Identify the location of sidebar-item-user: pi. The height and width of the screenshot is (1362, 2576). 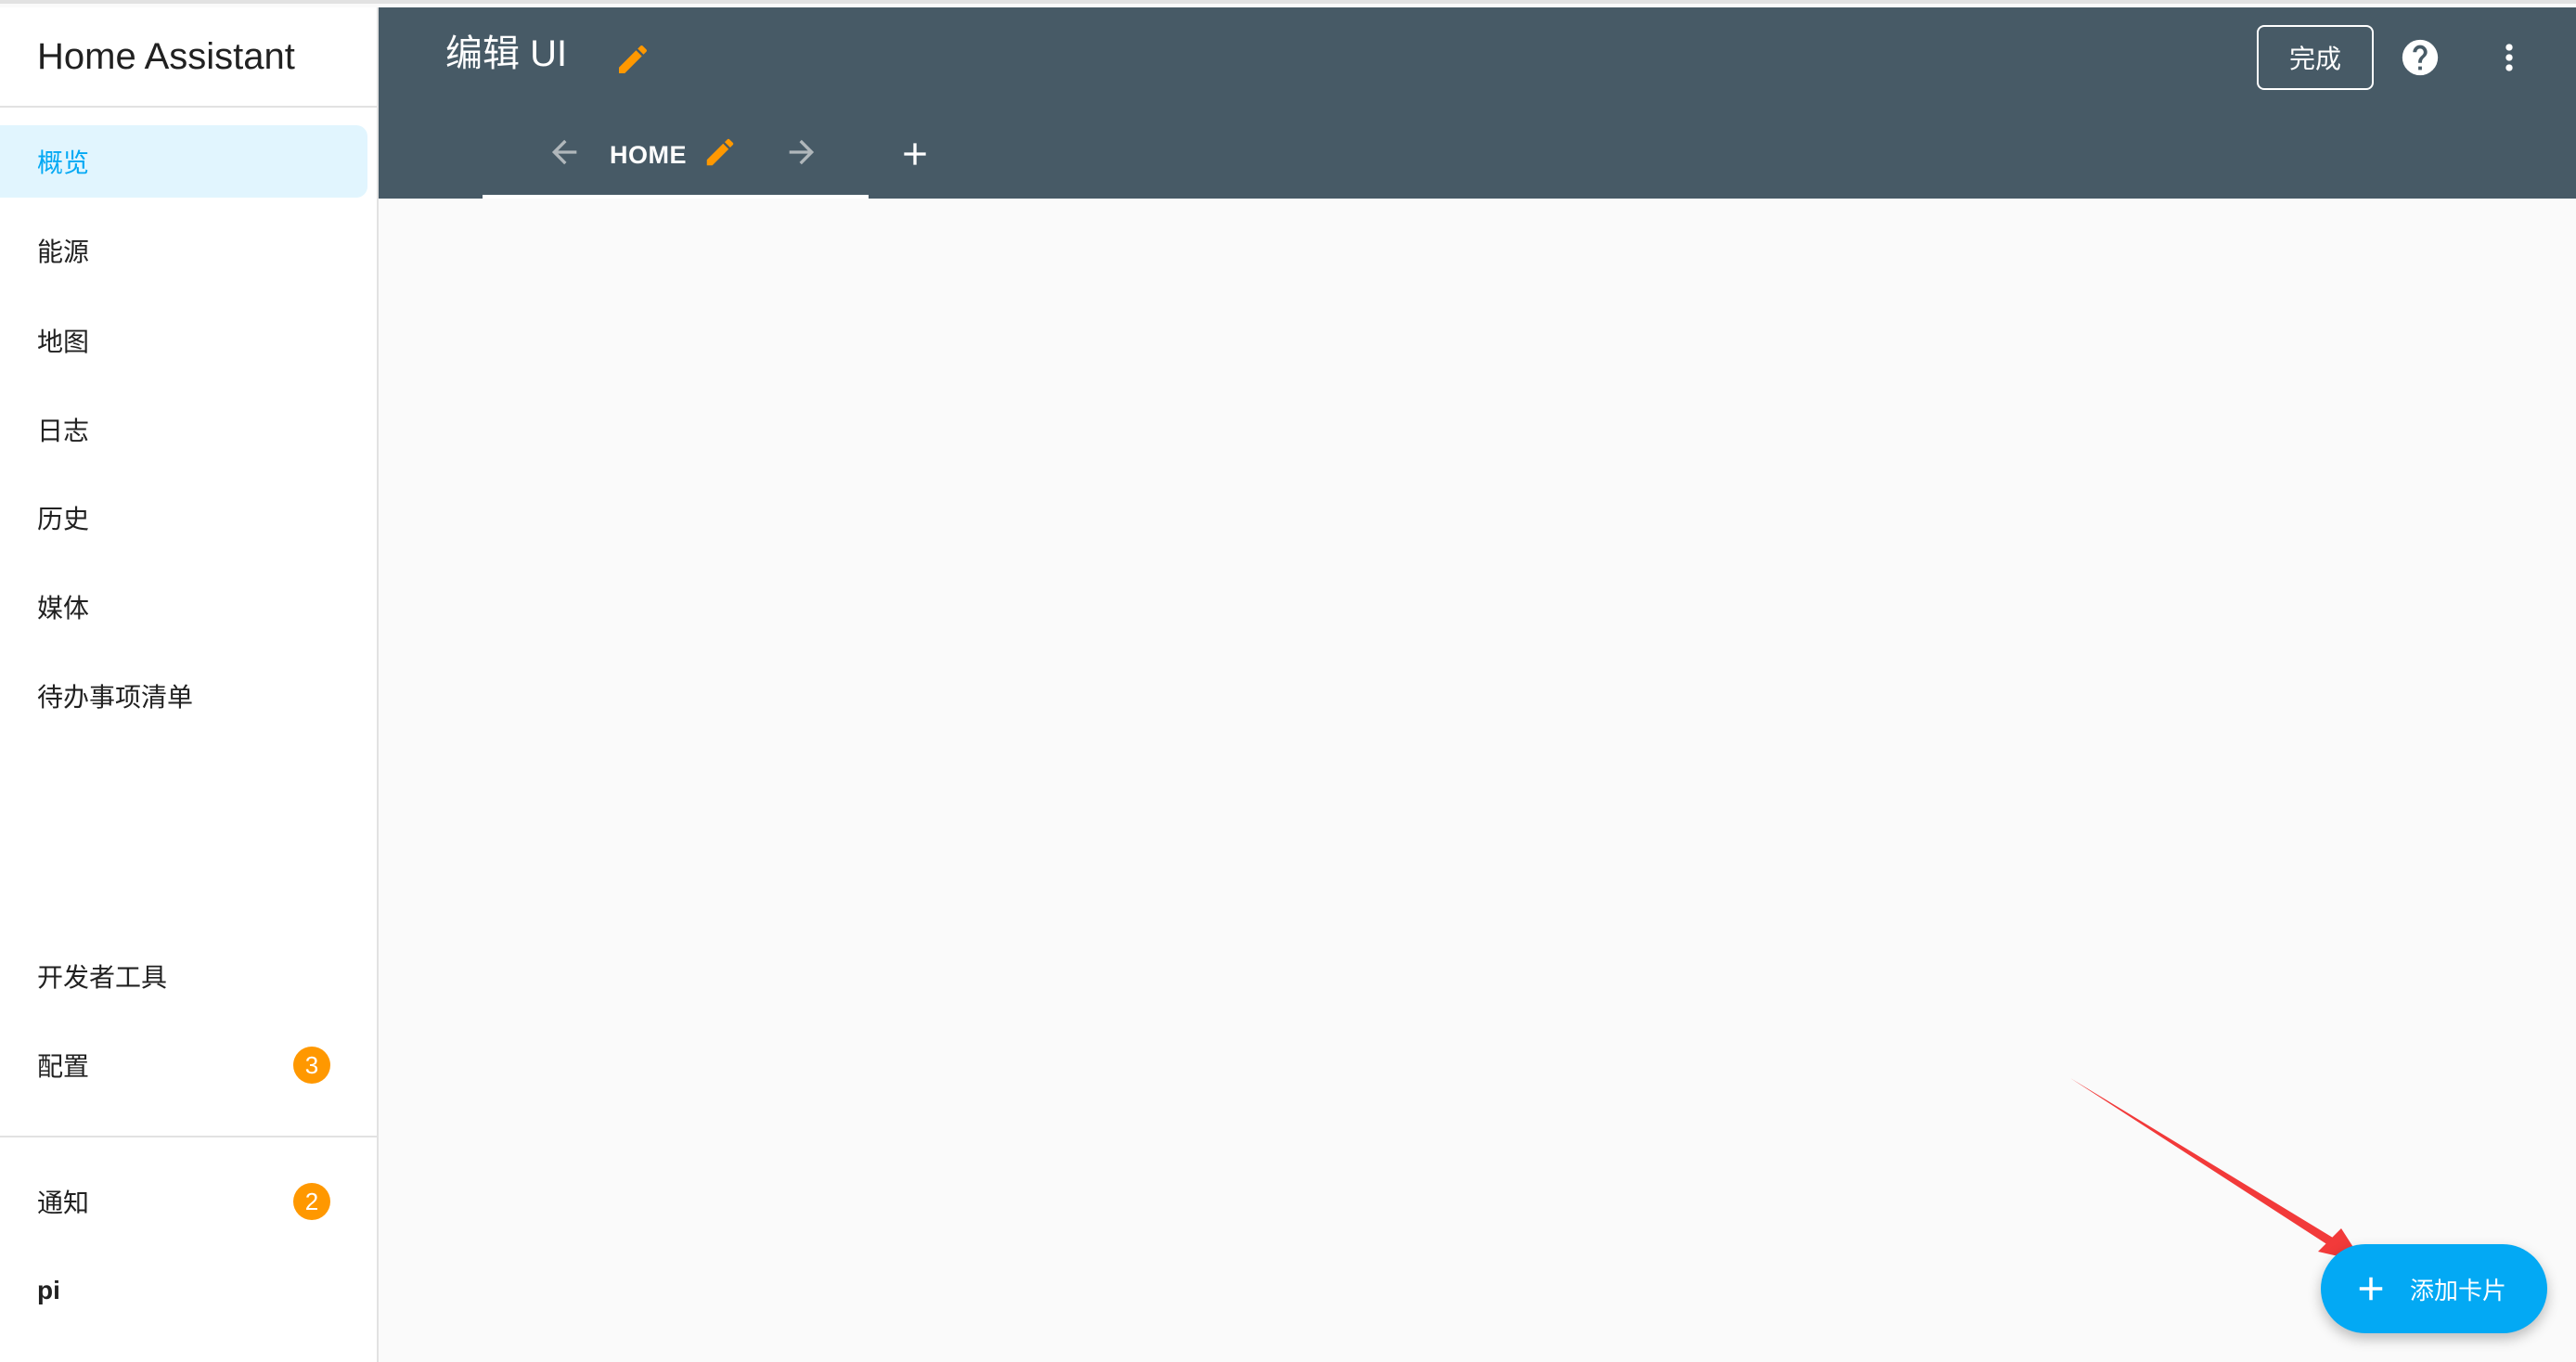
(183, 1290).